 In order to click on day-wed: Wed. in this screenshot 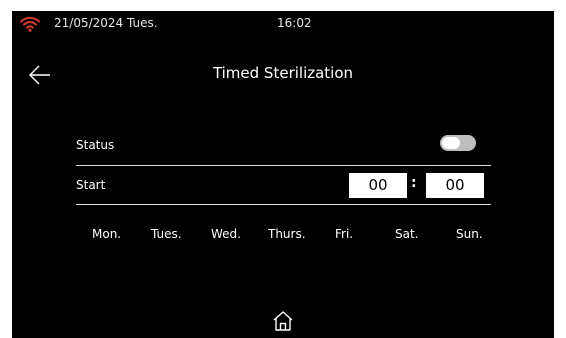, I will do `click(226, 234)`.